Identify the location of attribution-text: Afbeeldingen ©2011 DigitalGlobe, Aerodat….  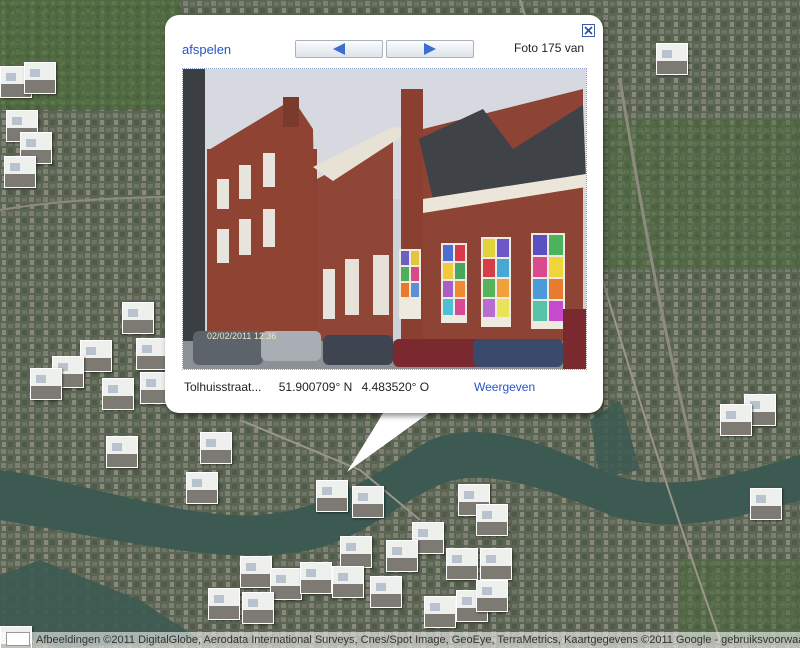
(418, 640).